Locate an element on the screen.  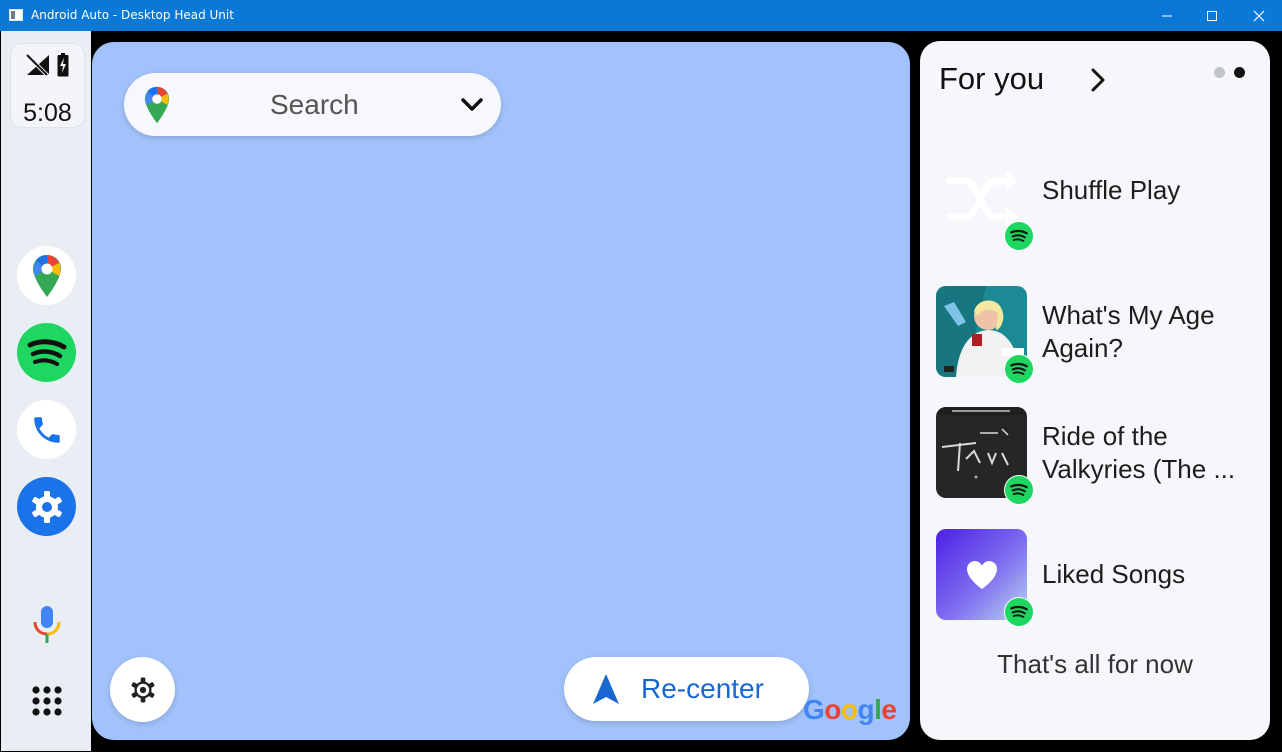
app-launcher-button is located at coordinates (46, 700).